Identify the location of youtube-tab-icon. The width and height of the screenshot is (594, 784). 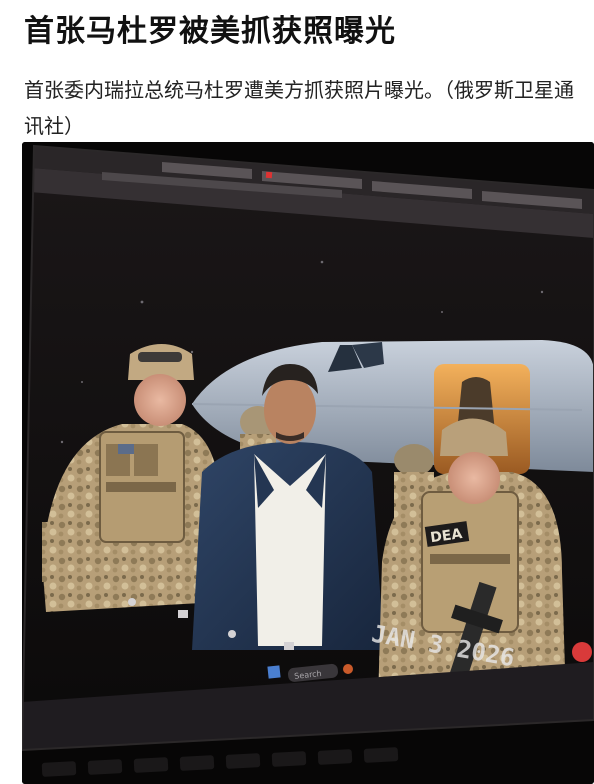
(269, 175).